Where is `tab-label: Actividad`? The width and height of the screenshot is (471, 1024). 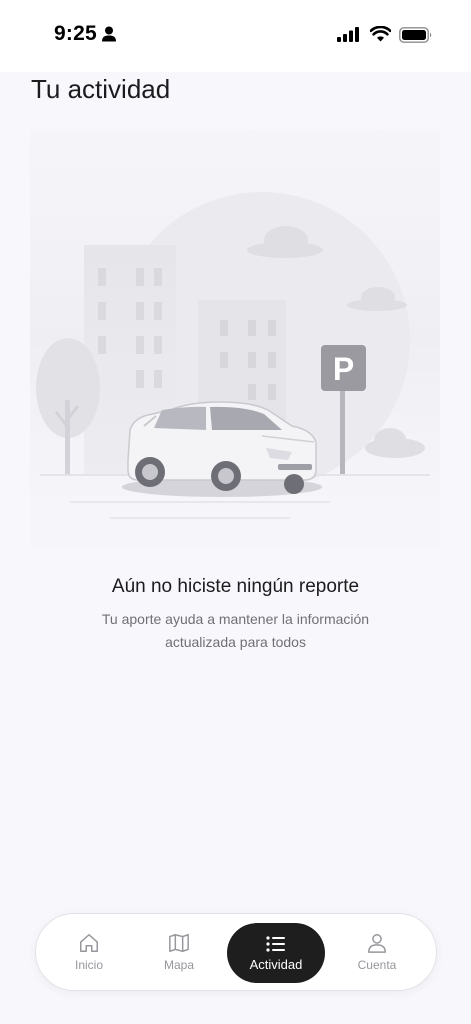
tab-label: Actividad is located at coordinates (276, 964).